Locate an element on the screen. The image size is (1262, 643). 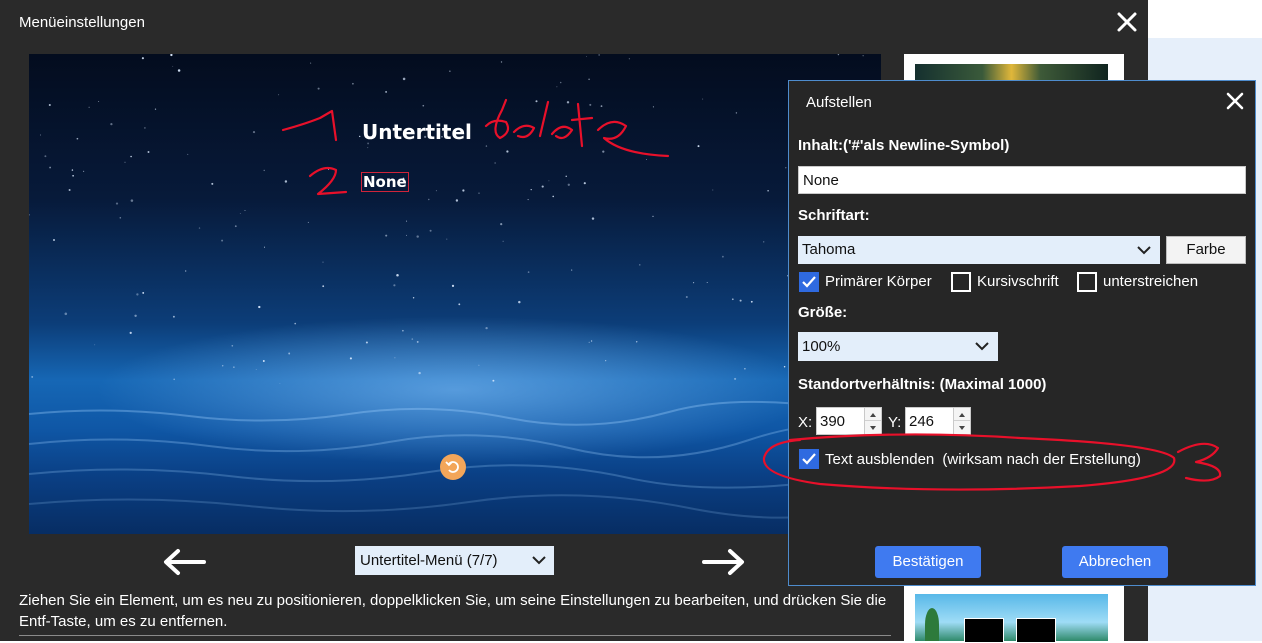
underline-checkbox is located at coordinates (1087, 282).